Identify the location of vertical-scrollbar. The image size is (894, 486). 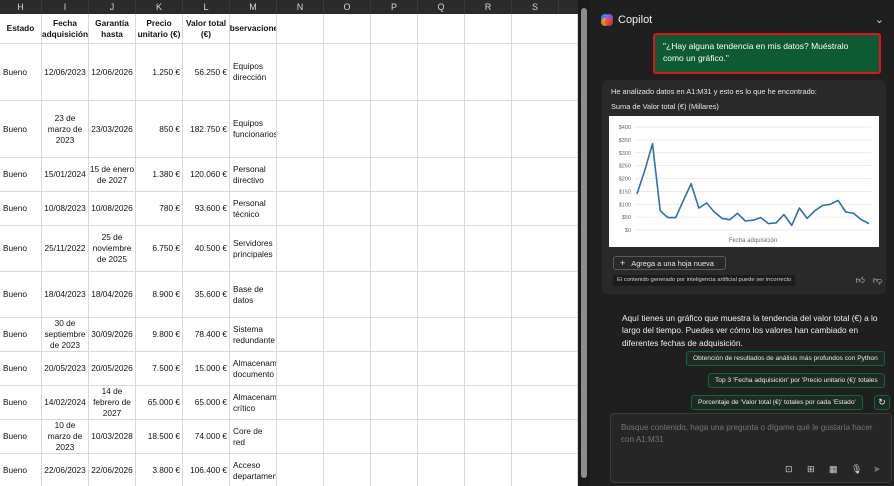
(584, 243).